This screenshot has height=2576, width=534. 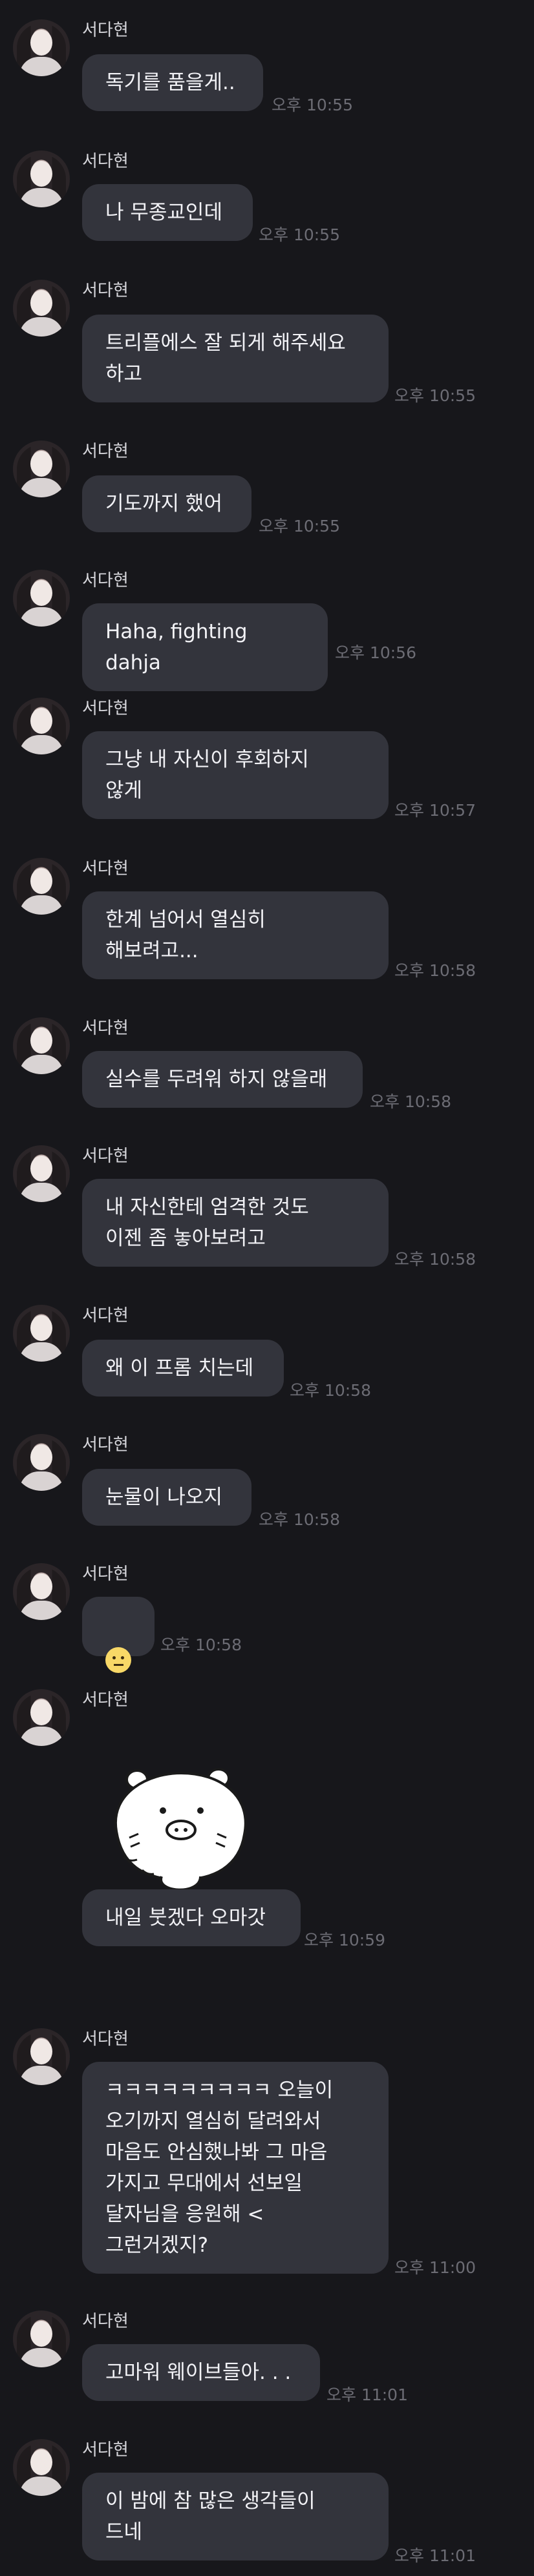 I want to click on message-time: 오후 10:56, so click(x=375, y=652).